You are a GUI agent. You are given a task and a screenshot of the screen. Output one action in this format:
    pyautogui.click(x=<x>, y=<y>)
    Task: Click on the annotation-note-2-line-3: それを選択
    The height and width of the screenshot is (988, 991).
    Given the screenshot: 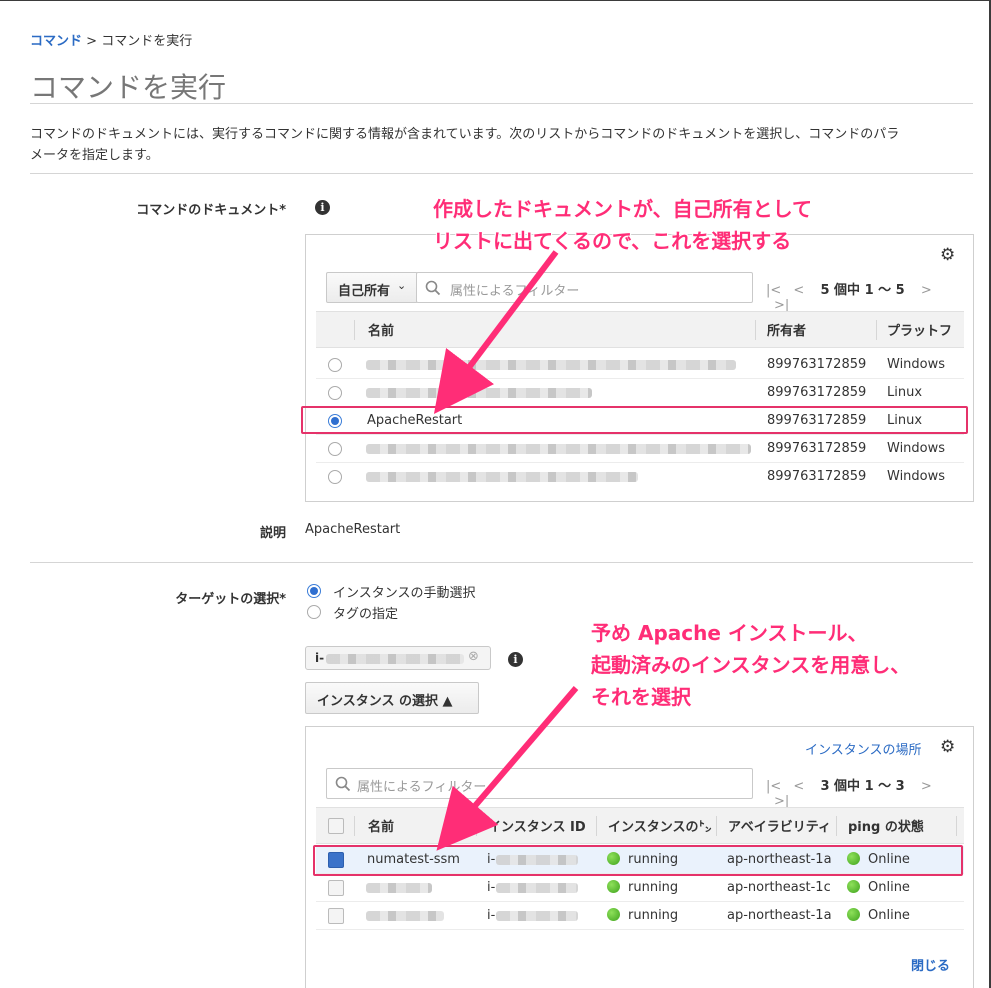 What is the action you would take?
    pyautogui.click(x=641, y=697)
    